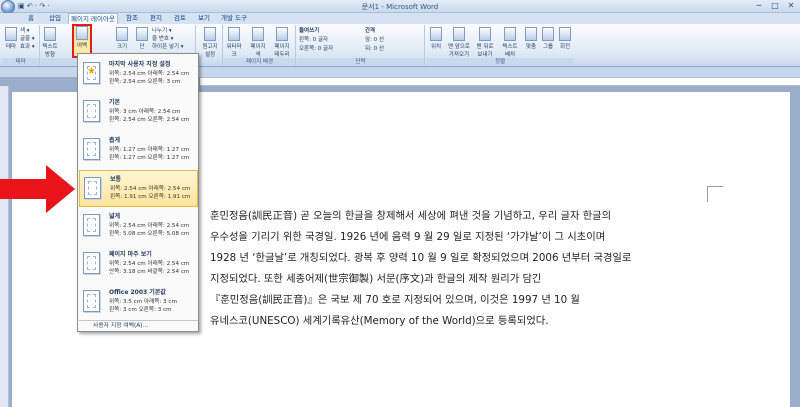 The height and width of the screenshot is (407, 800). I want to click on bring-front-icon, so click(459, 34).